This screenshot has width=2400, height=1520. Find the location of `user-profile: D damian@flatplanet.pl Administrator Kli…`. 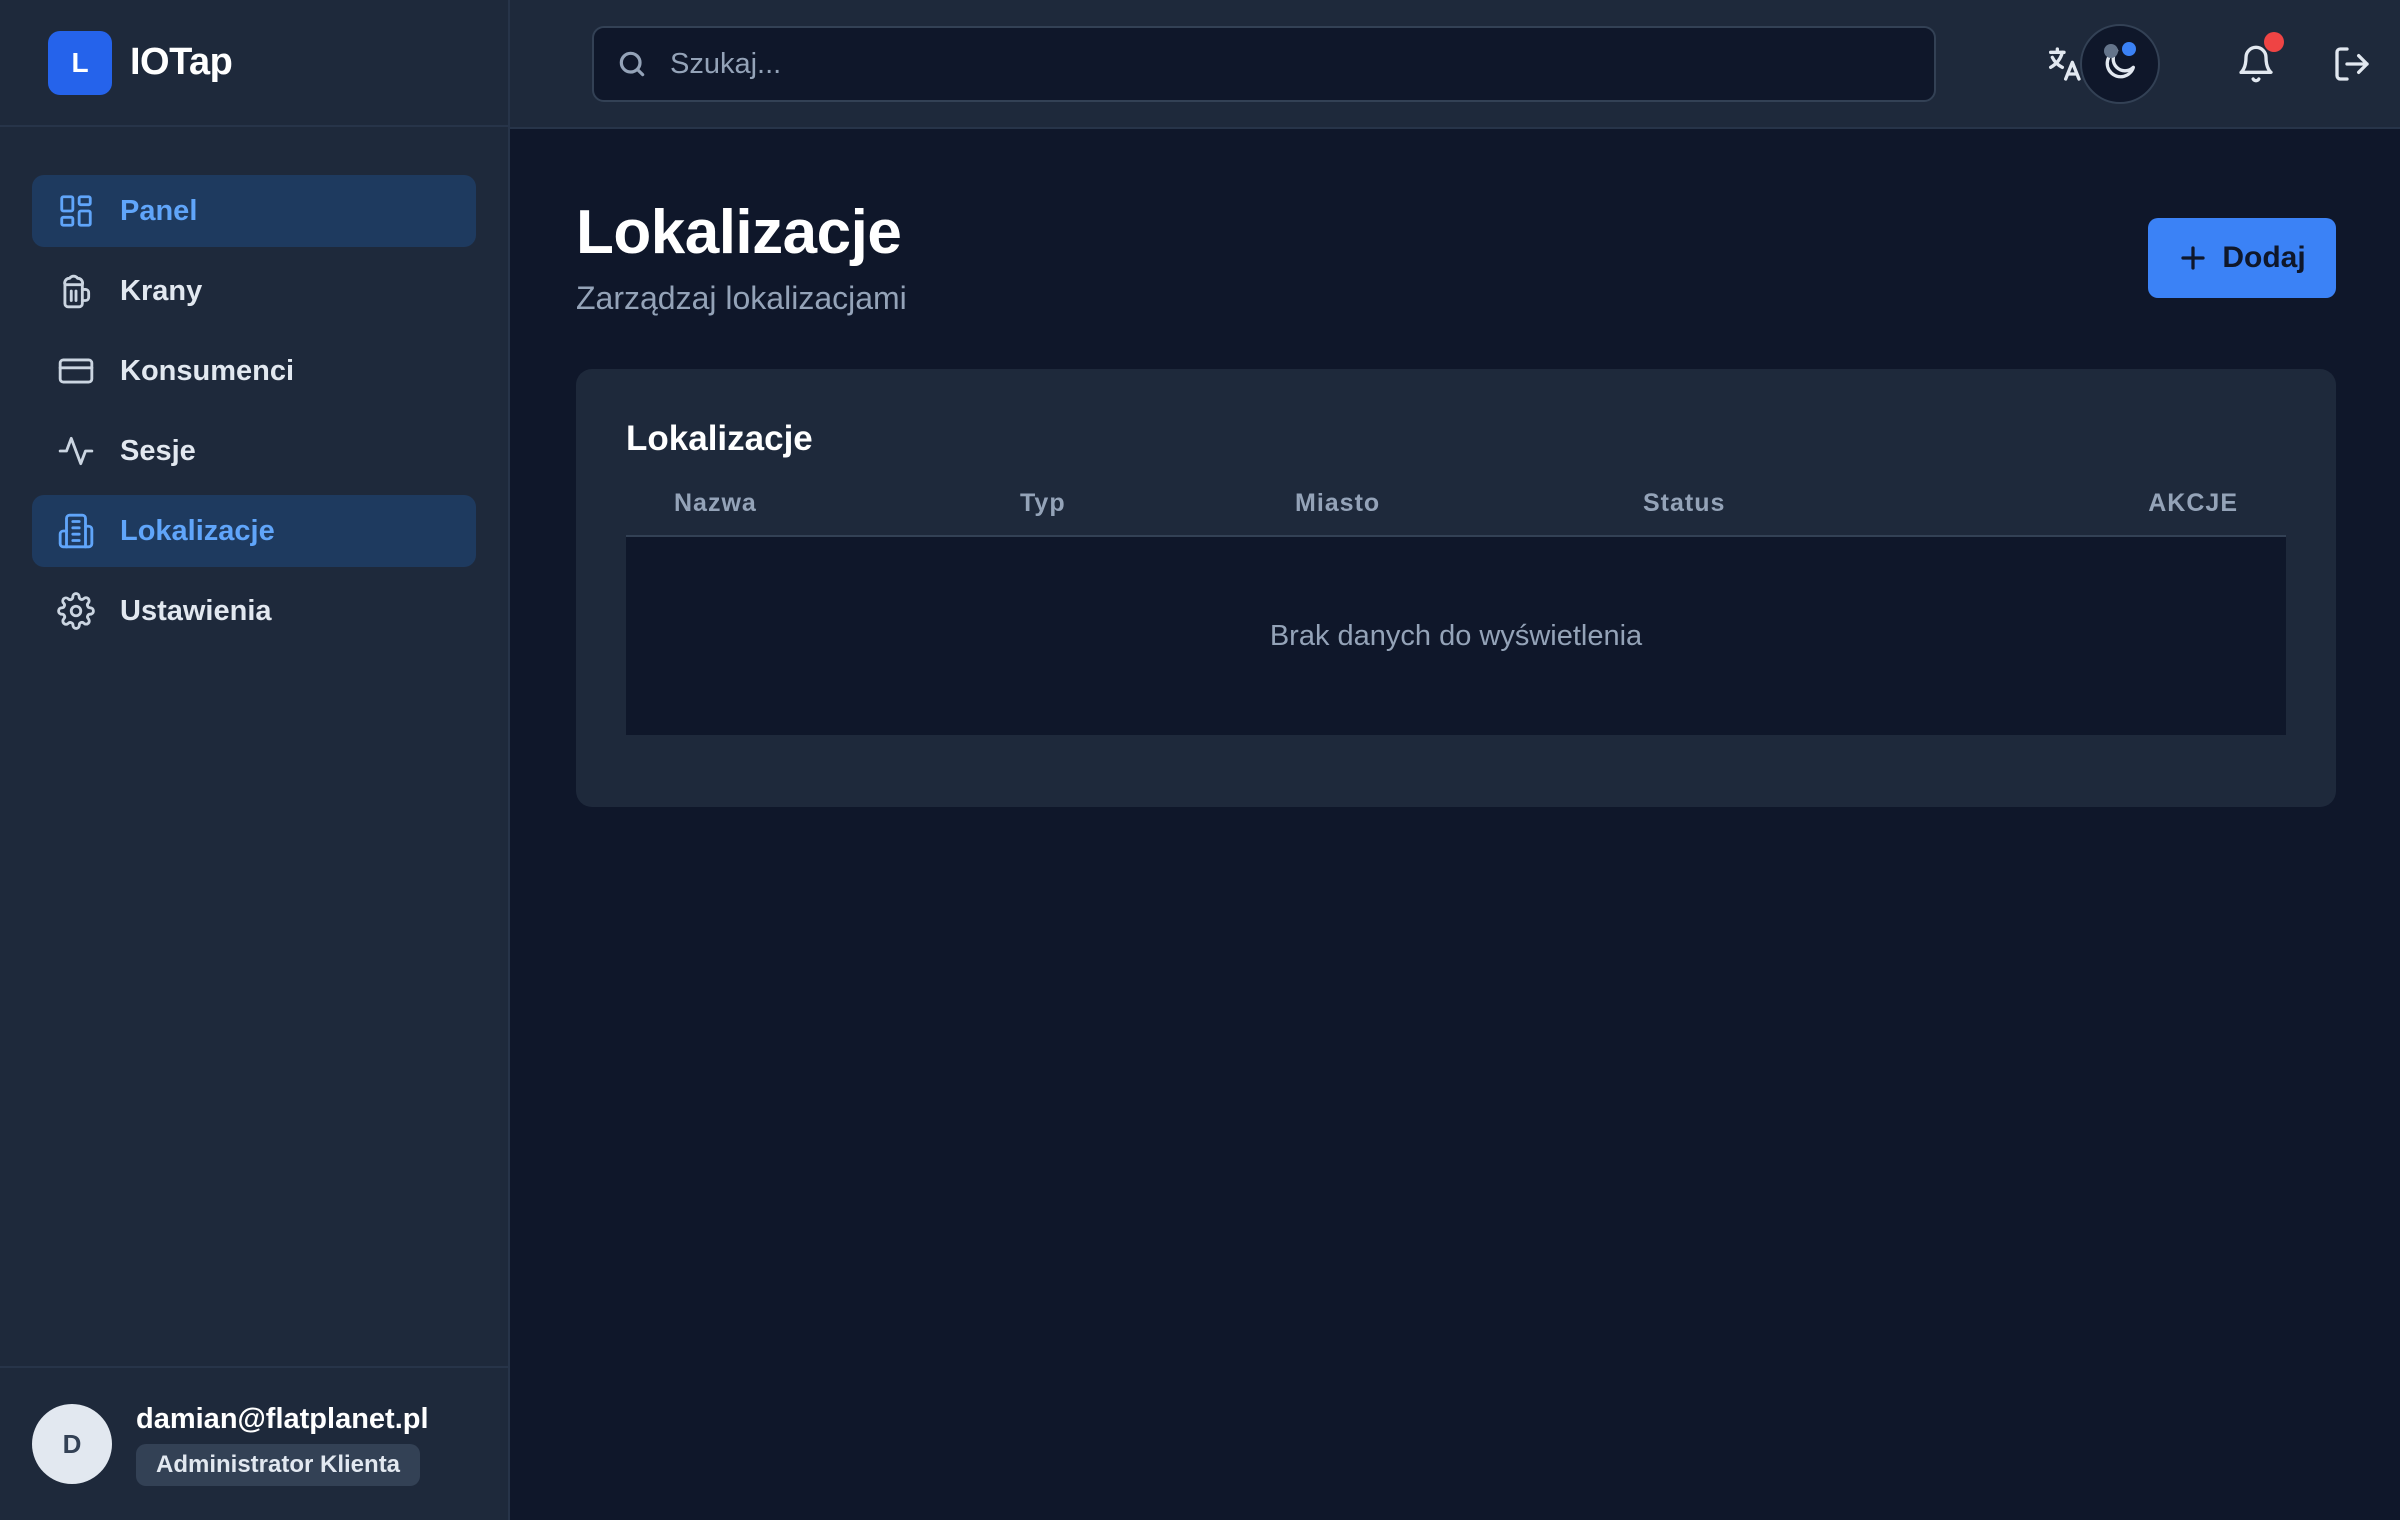

user-profile: D damian@flatplanet.pl Administrator Kli… is located at coordinates (254, 1443).